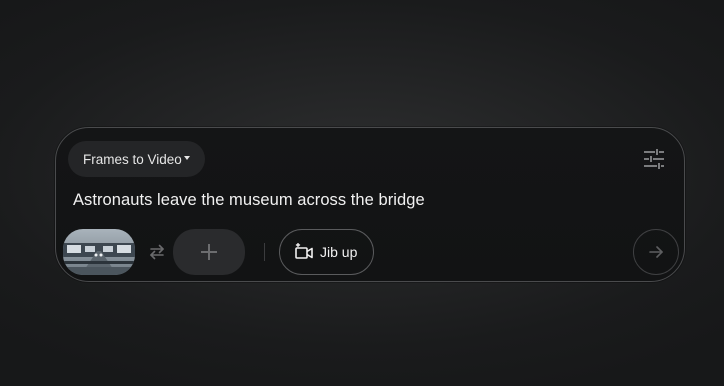 The width and height of the screenshot is (724, 386). I want to click on video-camera-sparkle-icon, so click(304, 251).